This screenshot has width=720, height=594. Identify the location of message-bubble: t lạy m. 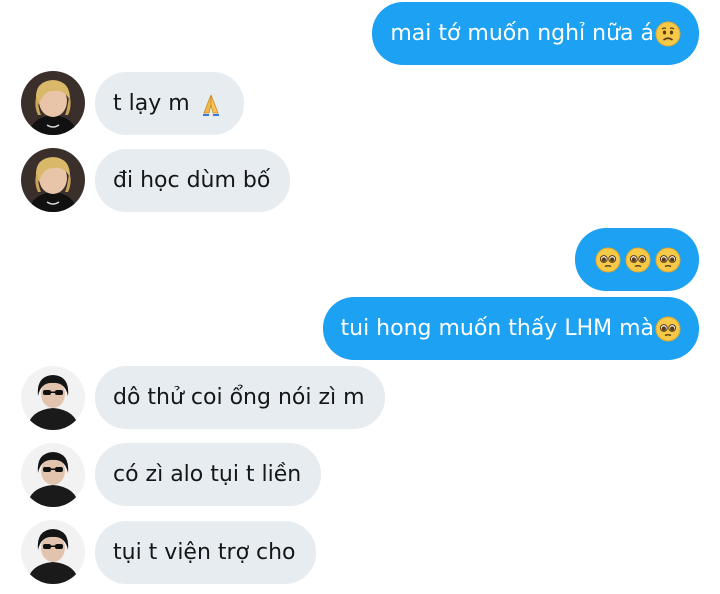
(169, 103).